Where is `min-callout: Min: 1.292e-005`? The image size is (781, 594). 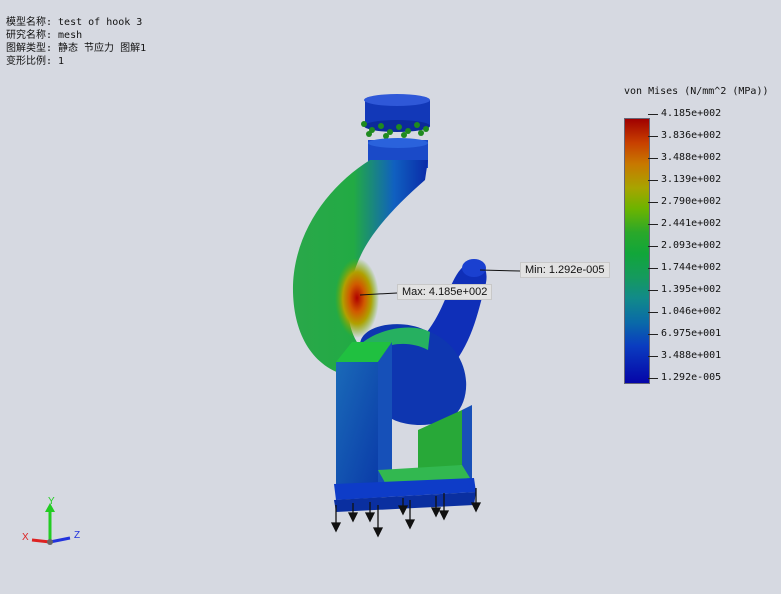 min-callout: Min: 1.292e-005 is located at coordinates (565, 270).